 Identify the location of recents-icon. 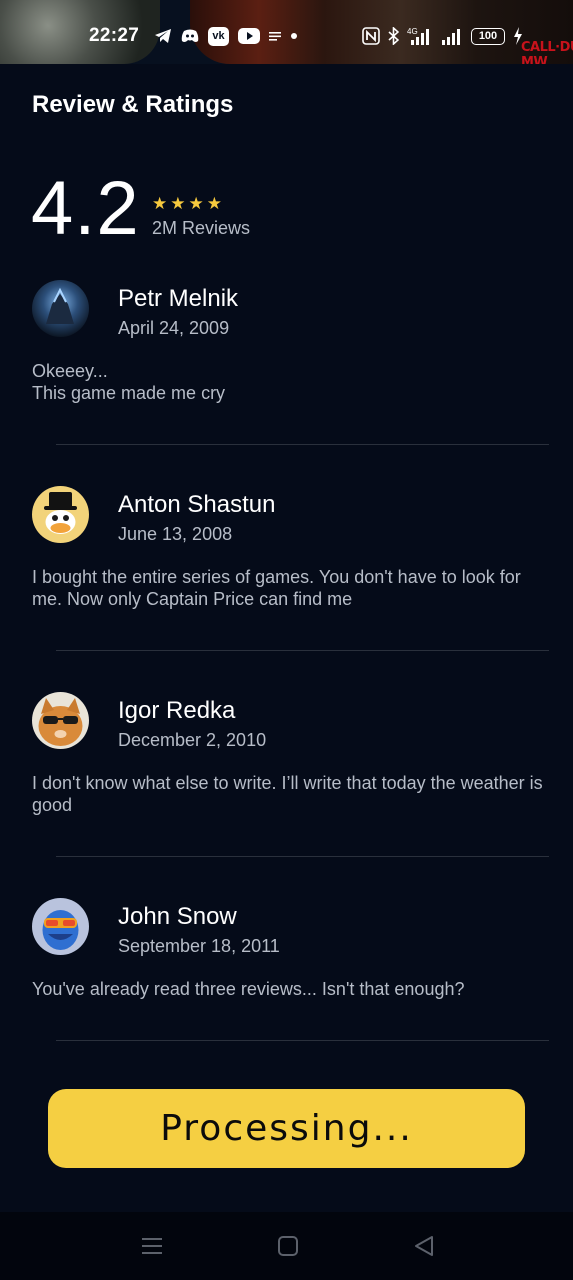
(152, 1246).